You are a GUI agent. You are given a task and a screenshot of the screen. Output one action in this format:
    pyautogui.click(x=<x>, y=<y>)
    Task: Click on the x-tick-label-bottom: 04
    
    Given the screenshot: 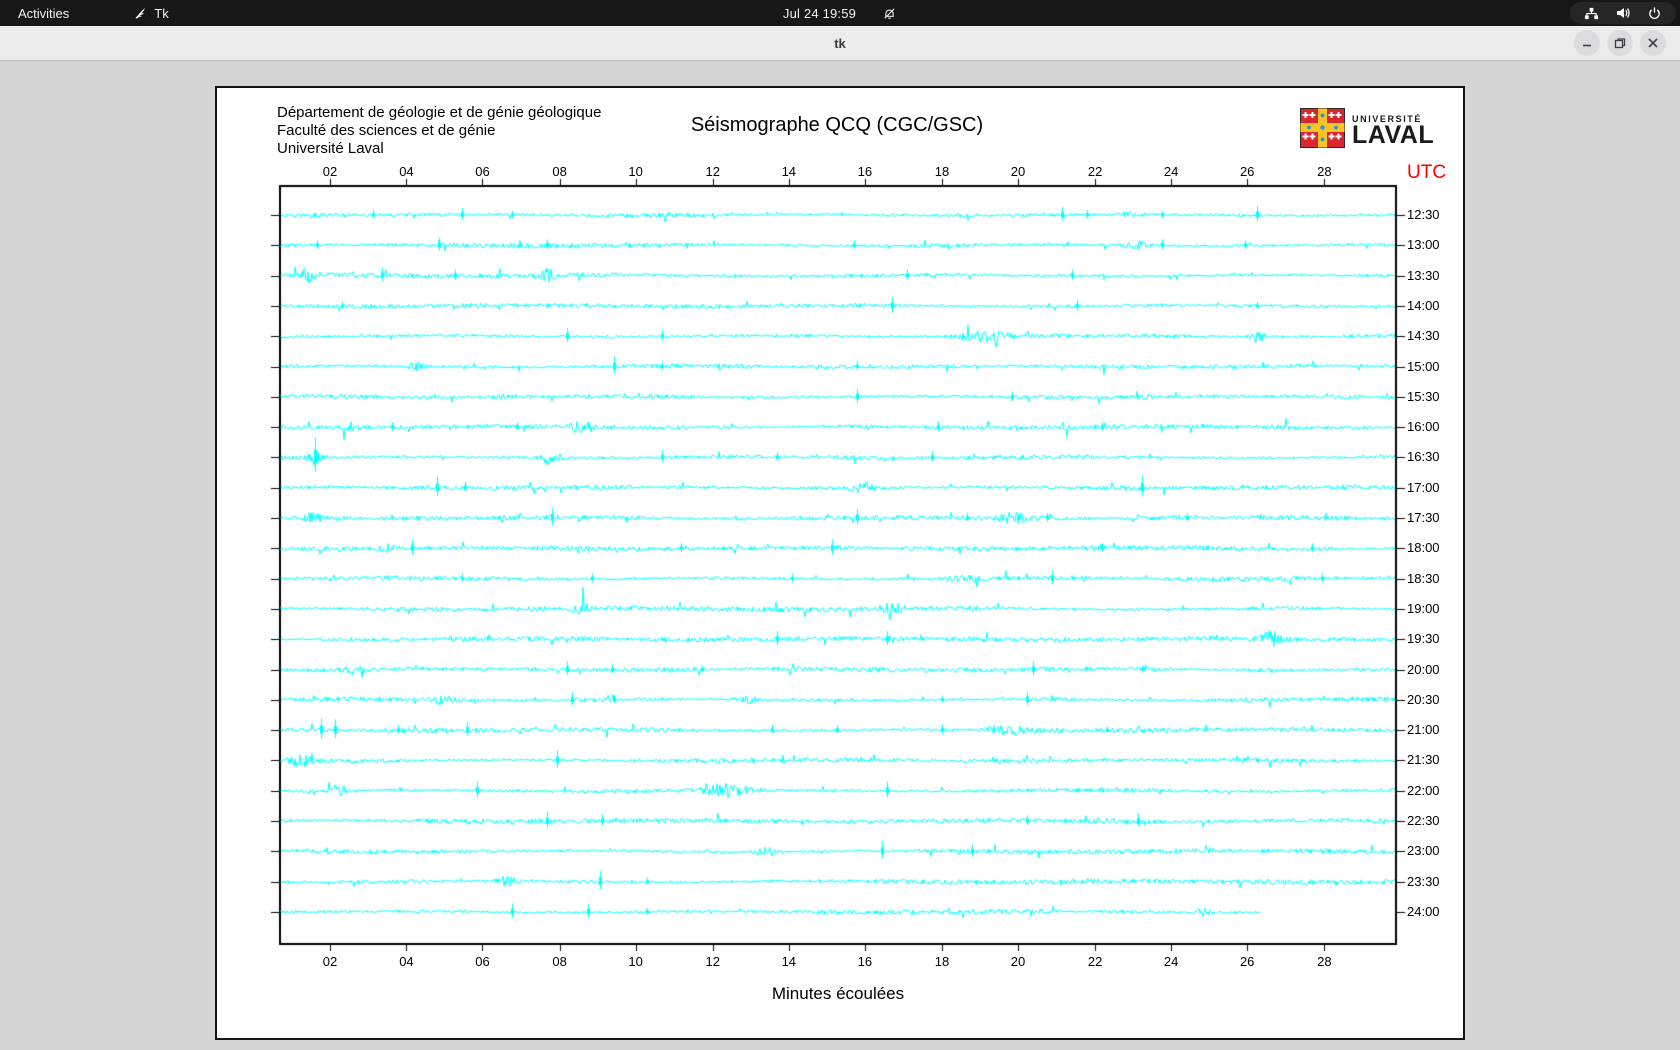 What is the action you would take?
    pyautogui.click(x=406, y=961)
    